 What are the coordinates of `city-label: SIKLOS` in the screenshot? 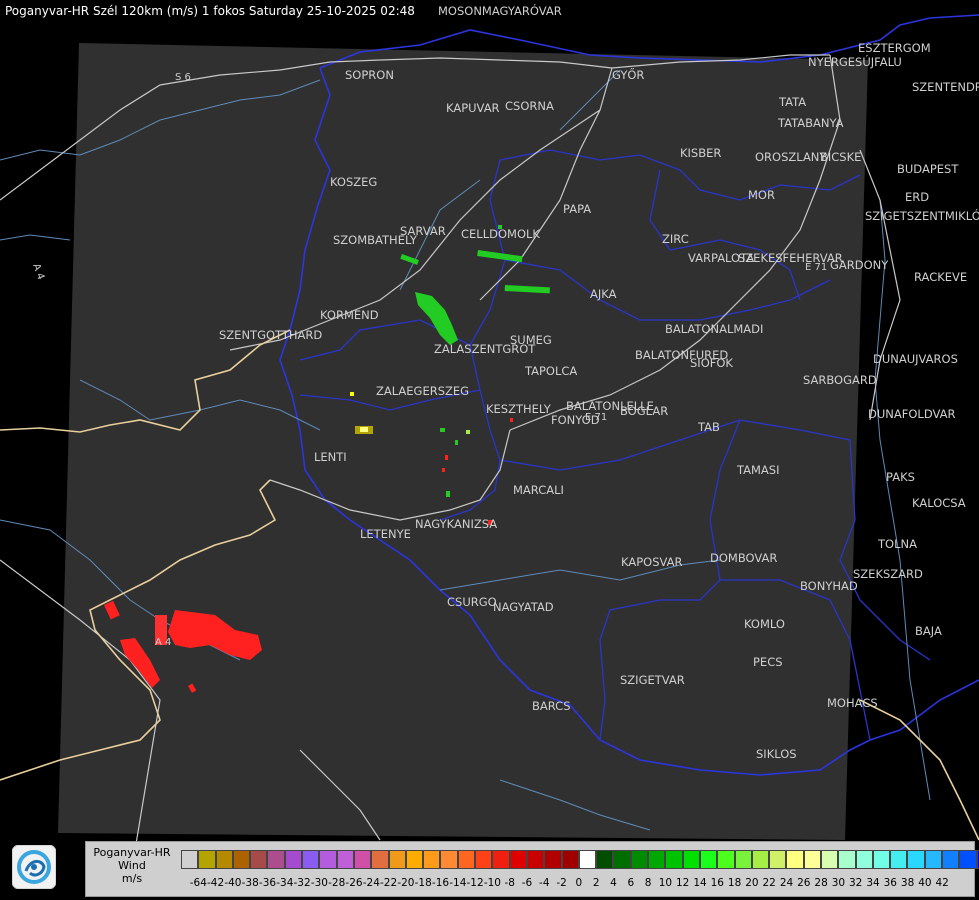 It's located at (776, 754).